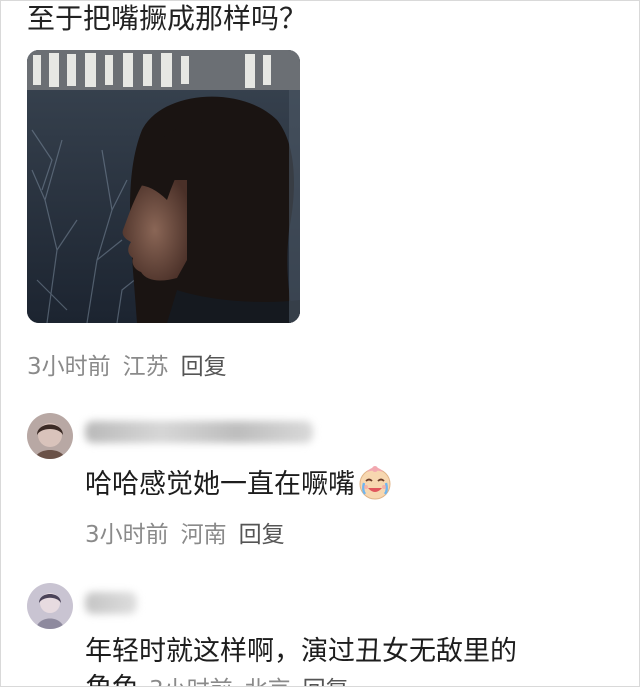  I want to click on reply-text-content: 哈哈感觉她一直在噘嘴, so click(220, 484).